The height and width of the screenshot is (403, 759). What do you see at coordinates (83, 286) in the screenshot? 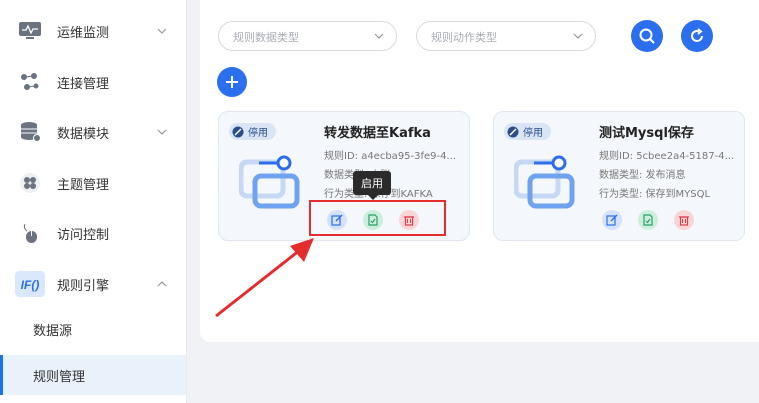
I see `sidebar-item-label: 规则引擎` at bounding box center [83, 286].